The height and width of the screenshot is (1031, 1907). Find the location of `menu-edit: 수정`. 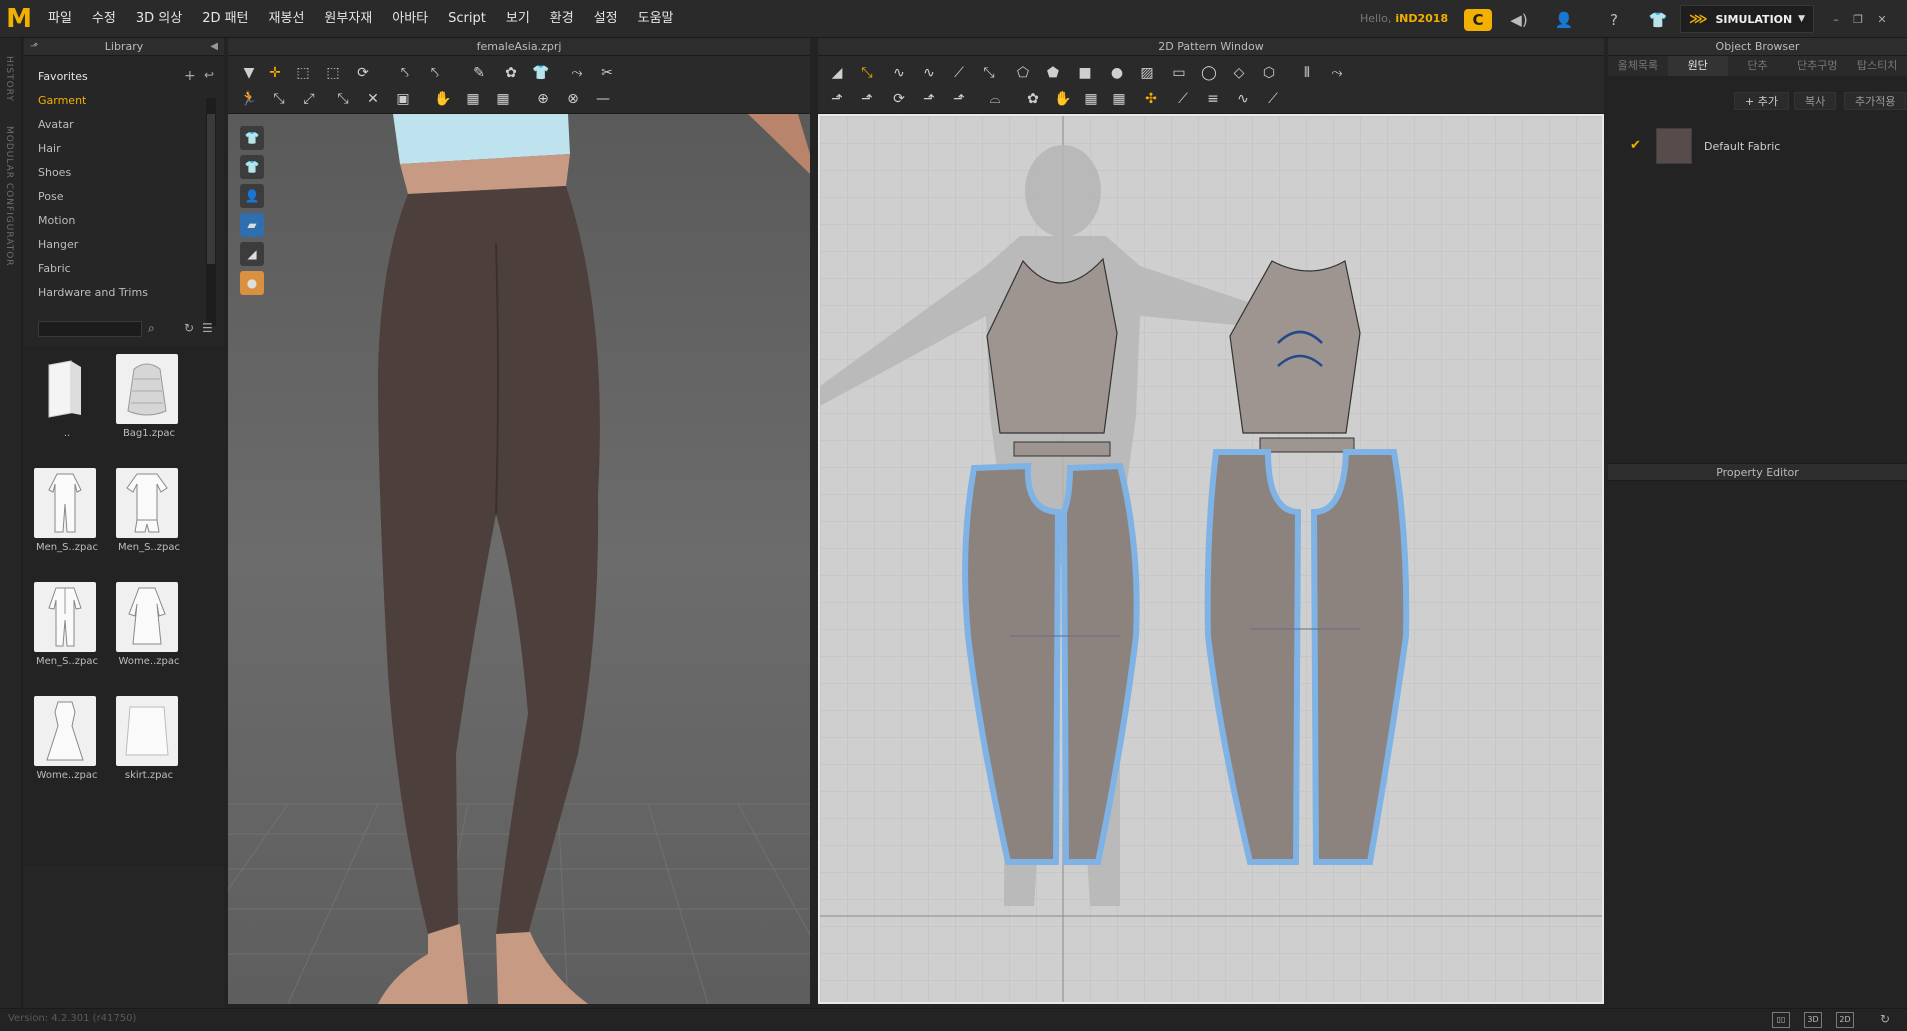

menu-edit: 수정 is located at coordinates (104, 19).